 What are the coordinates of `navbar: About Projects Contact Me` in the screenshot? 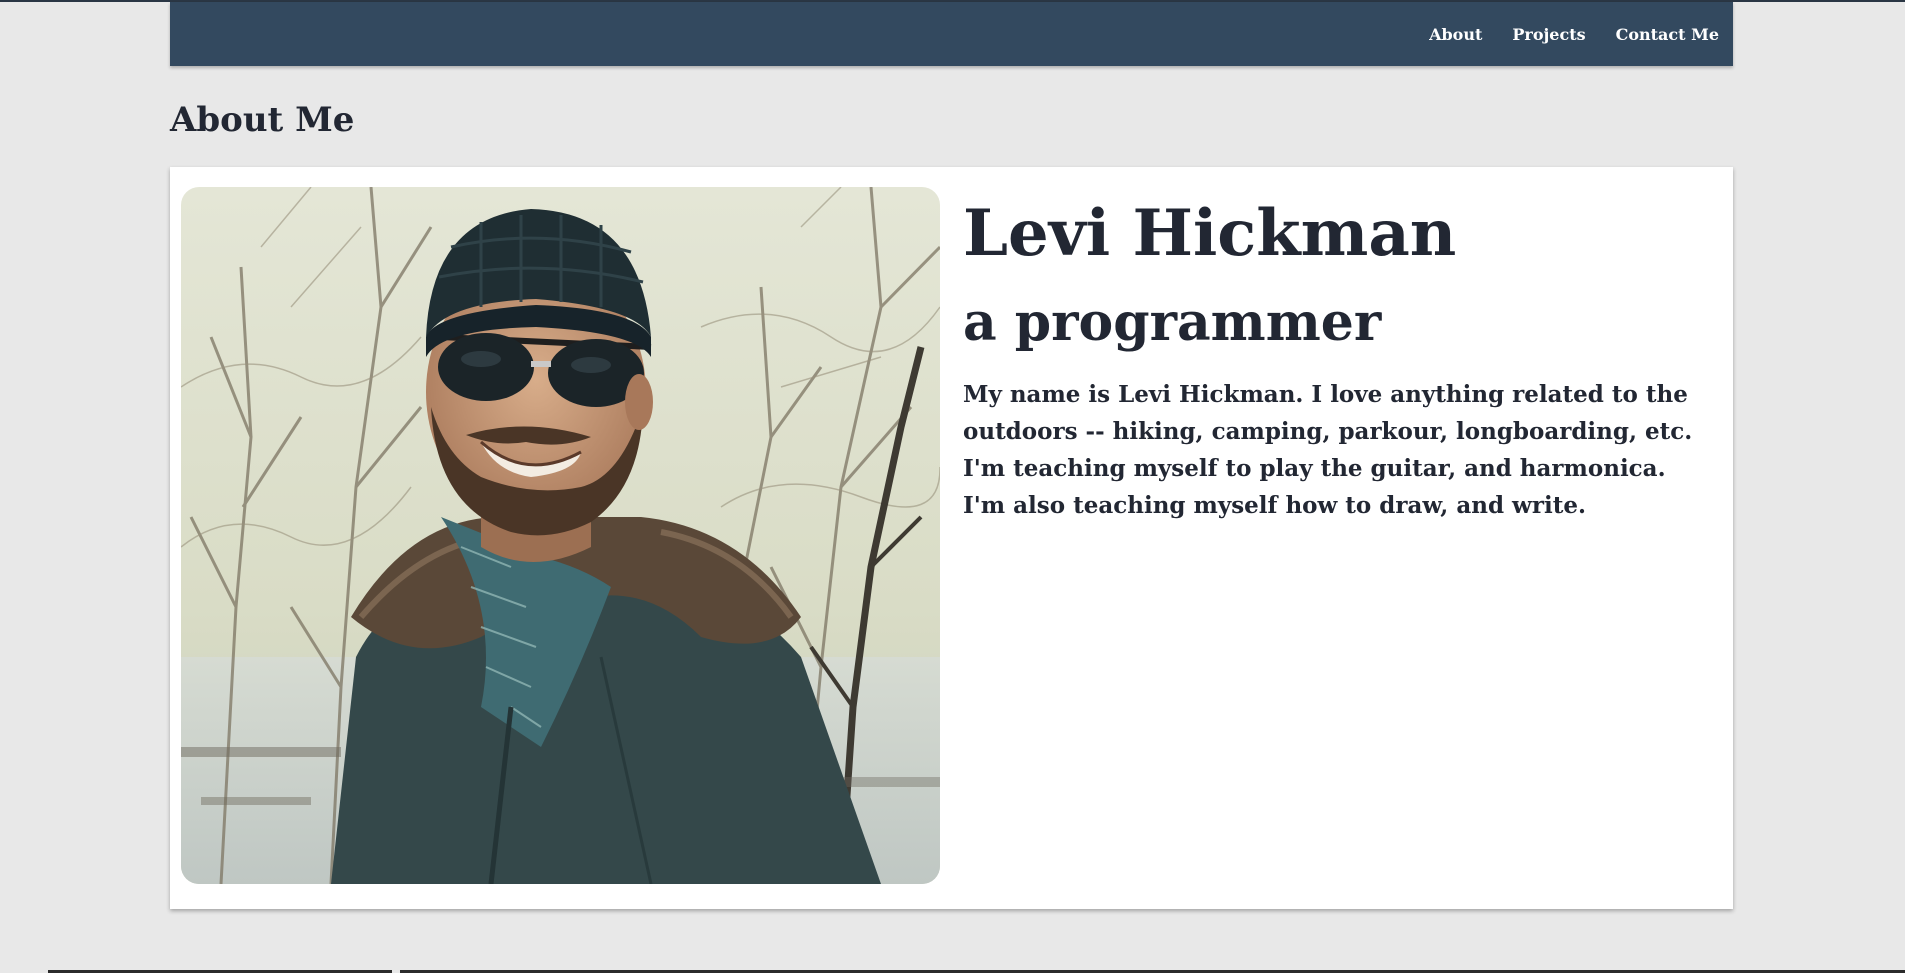 It's located at (951, 34).